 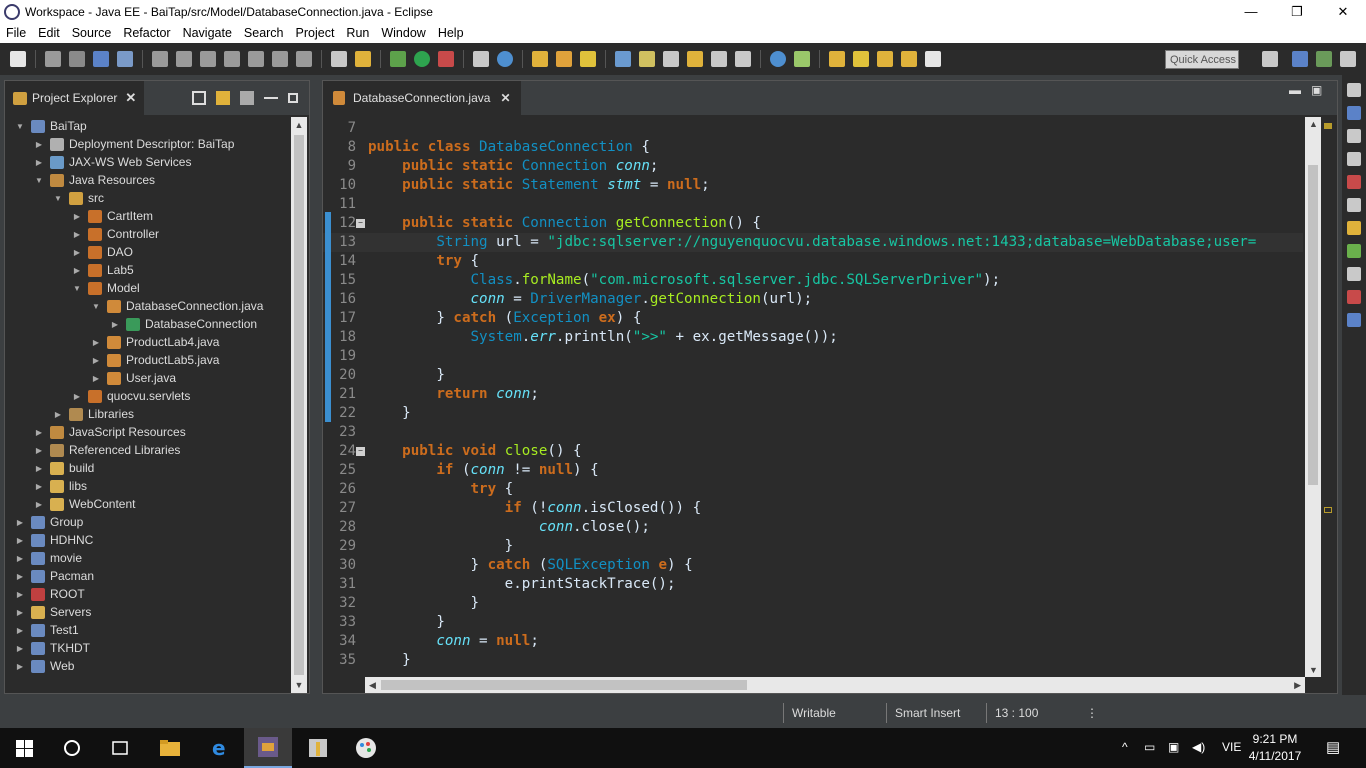 I want to click on code-line: 19, so click(x=813, y=356).